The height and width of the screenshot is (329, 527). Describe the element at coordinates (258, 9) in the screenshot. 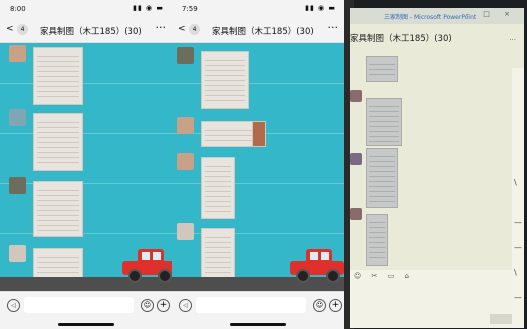

I see `status-bar: 7:59 ▮▮ ◉ ▬` at that location.